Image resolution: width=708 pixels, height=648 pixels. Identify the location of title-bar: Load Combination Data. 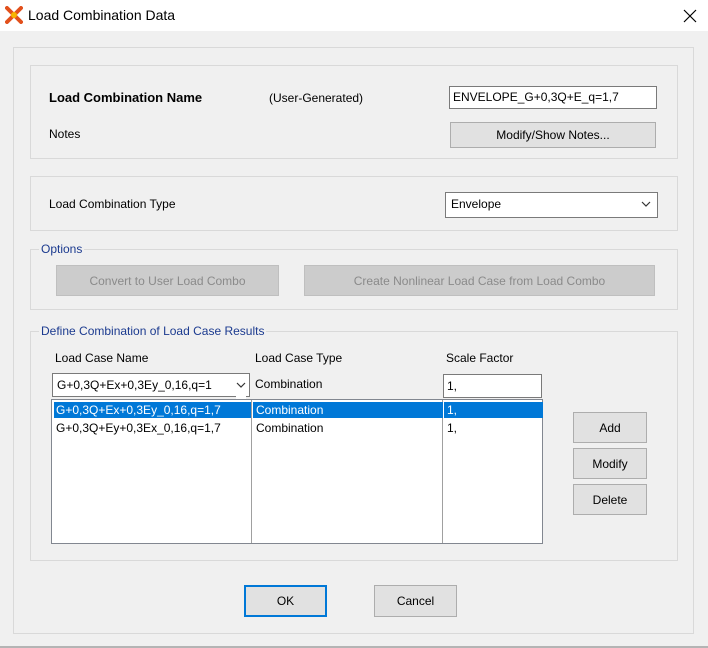
(354, 15).